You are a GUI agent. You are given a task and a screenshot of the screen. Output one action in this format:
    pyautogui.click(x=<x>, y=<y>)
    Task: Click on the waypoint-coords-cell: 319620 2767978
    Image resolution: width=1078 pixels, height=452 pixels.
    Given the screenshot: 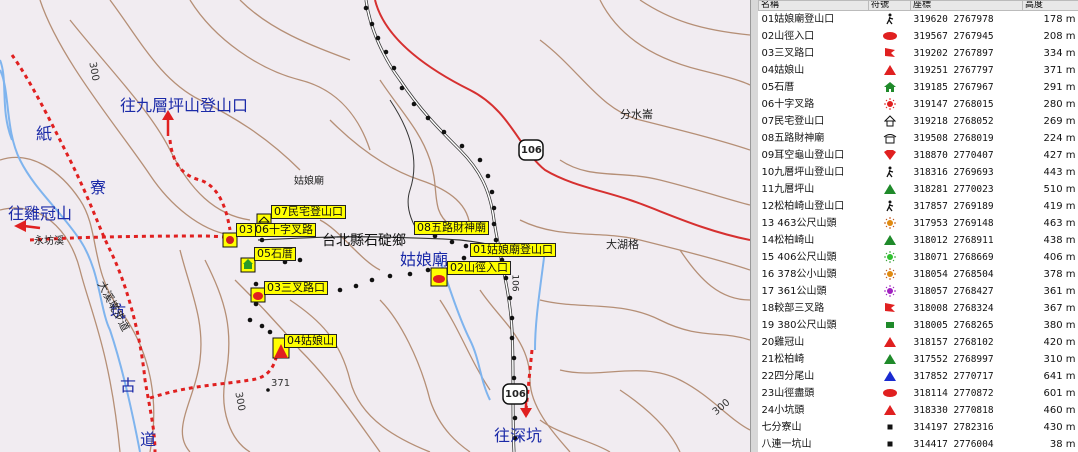 What is the action you would take?
    pyautogui.click(x=953, y=19)
    